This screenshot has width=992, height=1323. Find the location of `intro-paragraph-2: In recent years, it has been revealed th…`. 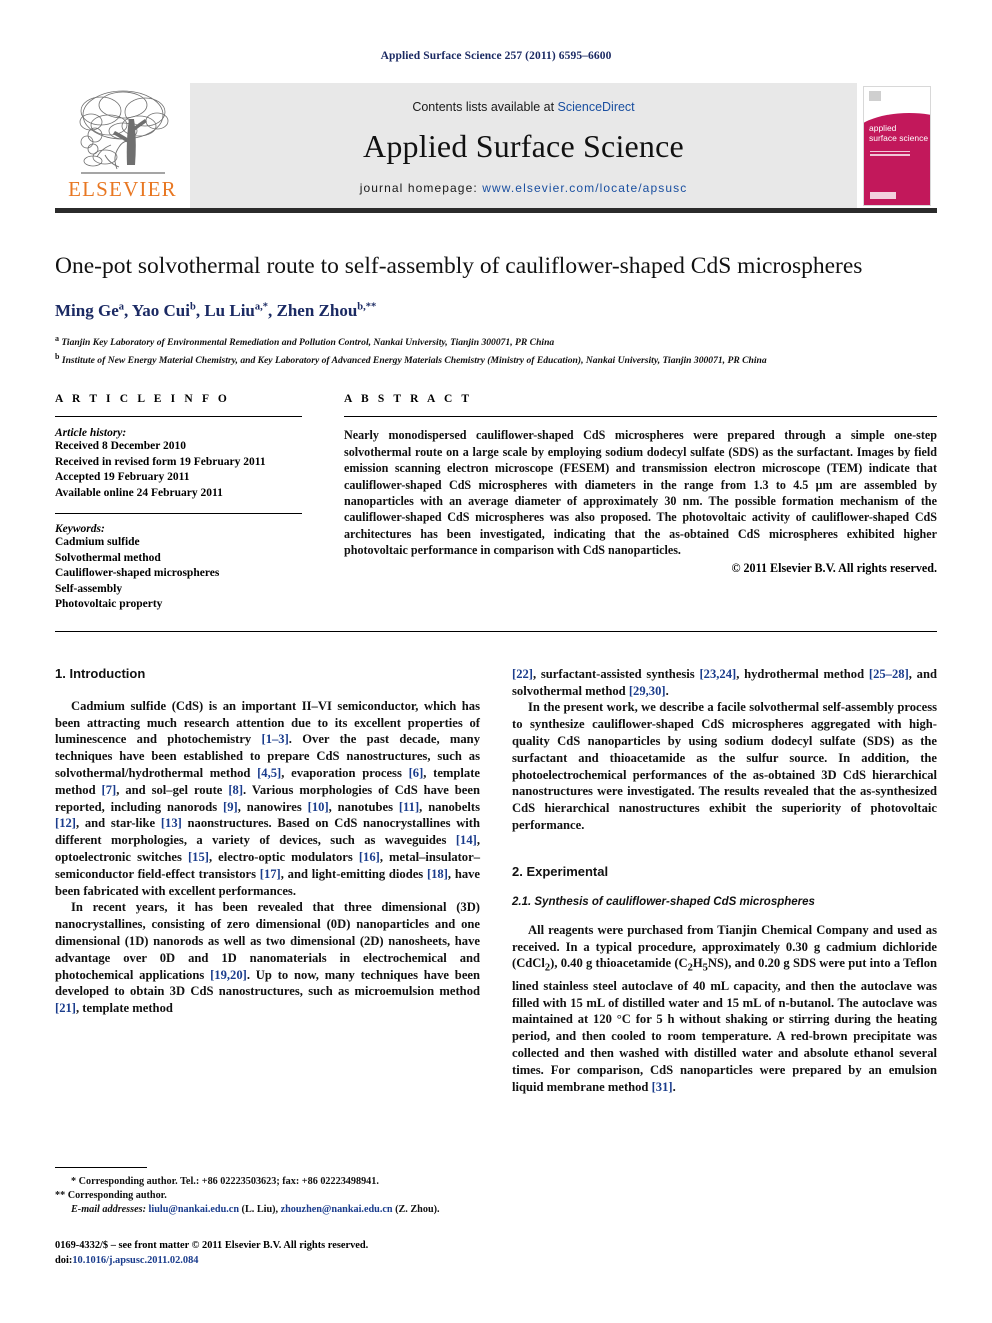

intro-paragraph-2: In recent years, it has been revealed th… is located at coordinates (267, 958).